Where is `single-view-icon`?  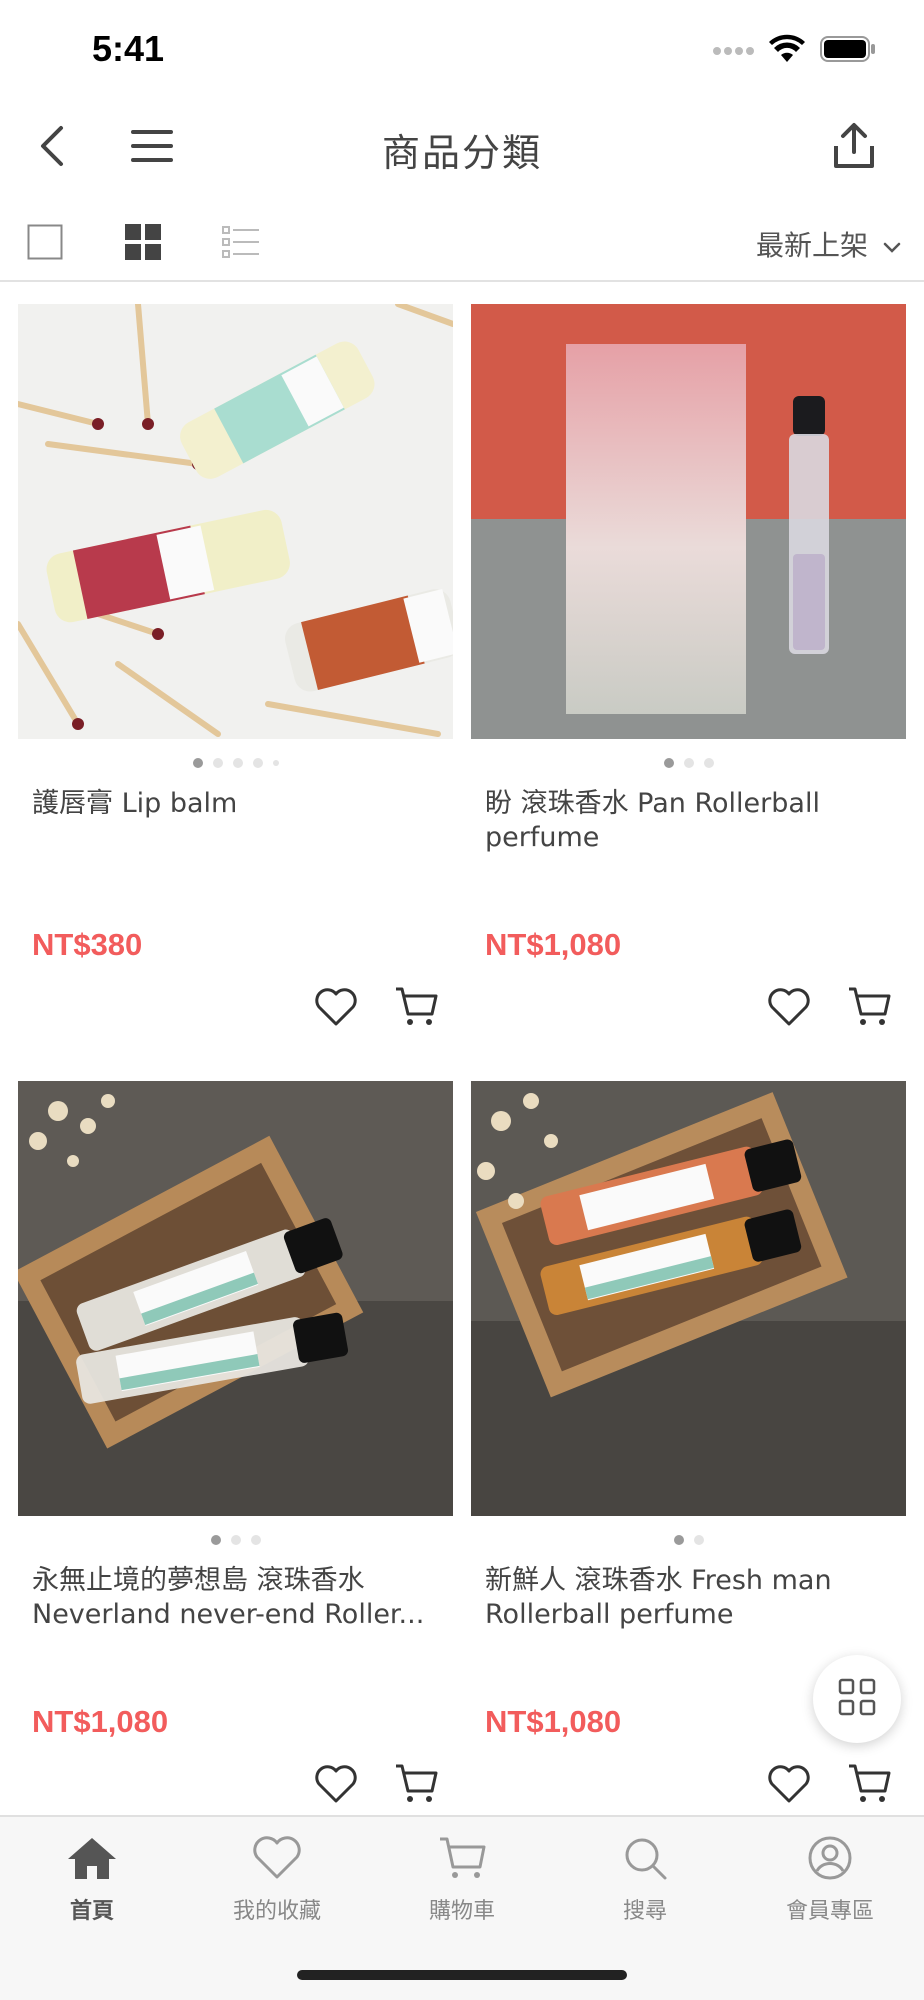
single-view-icon is located at coordinates (45, 244).